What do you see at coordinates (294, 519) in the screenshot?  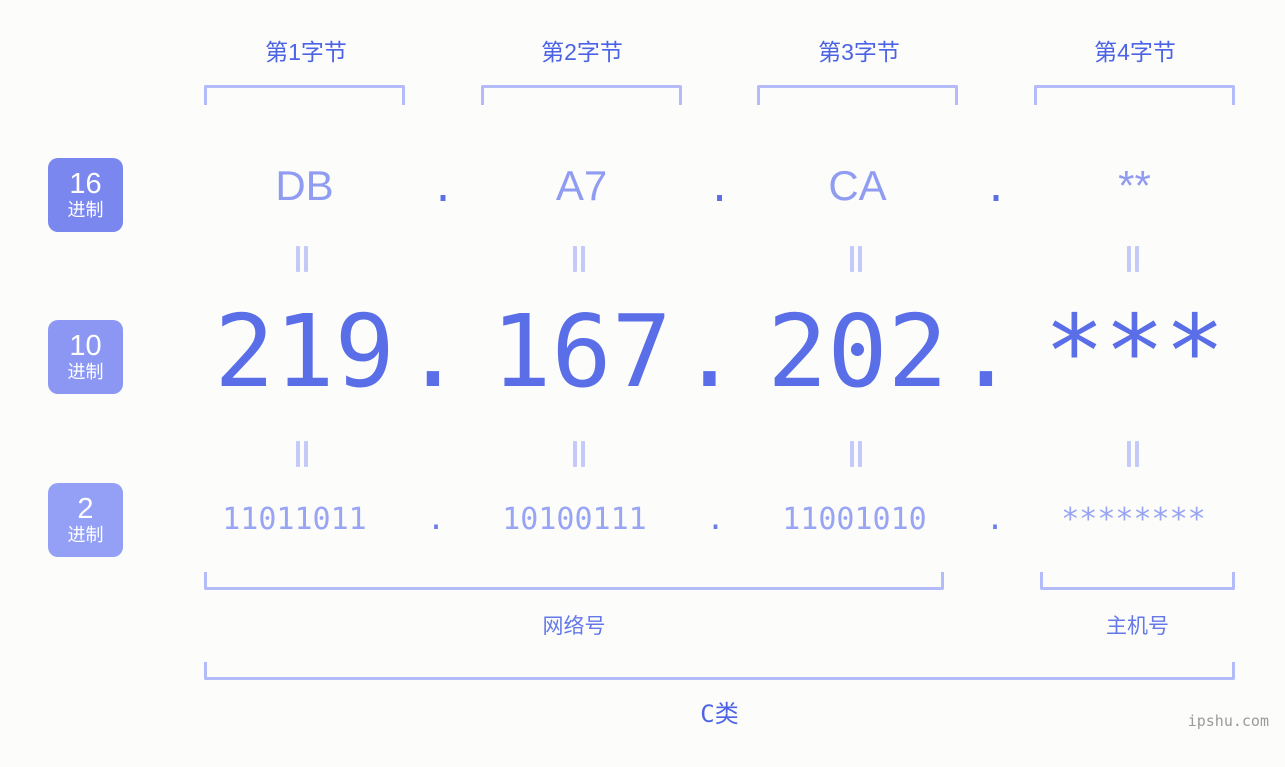 I see `binary-byte-1: 11011011` at bounding box center [294, 519].